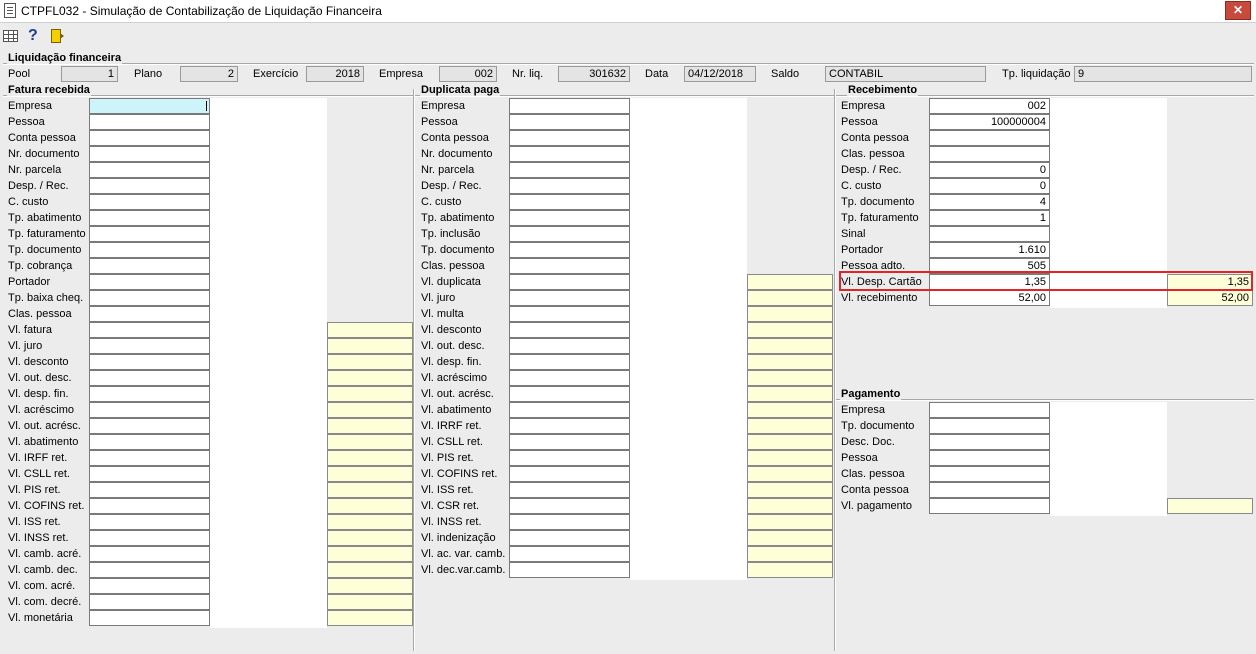  I want to click on fatura-conta-pessoa-field, so click(149, 138).